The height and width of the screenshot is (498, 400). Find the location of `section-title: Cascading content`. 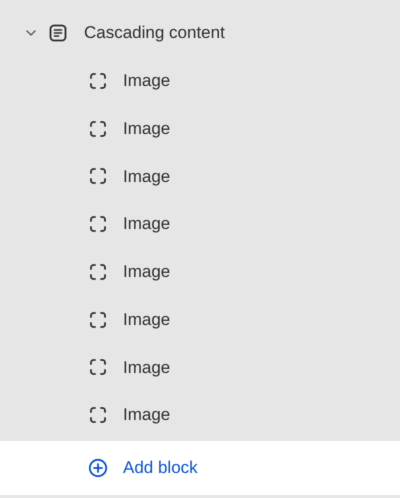

section-title: Cascading content is located at coordinates (154, 33).